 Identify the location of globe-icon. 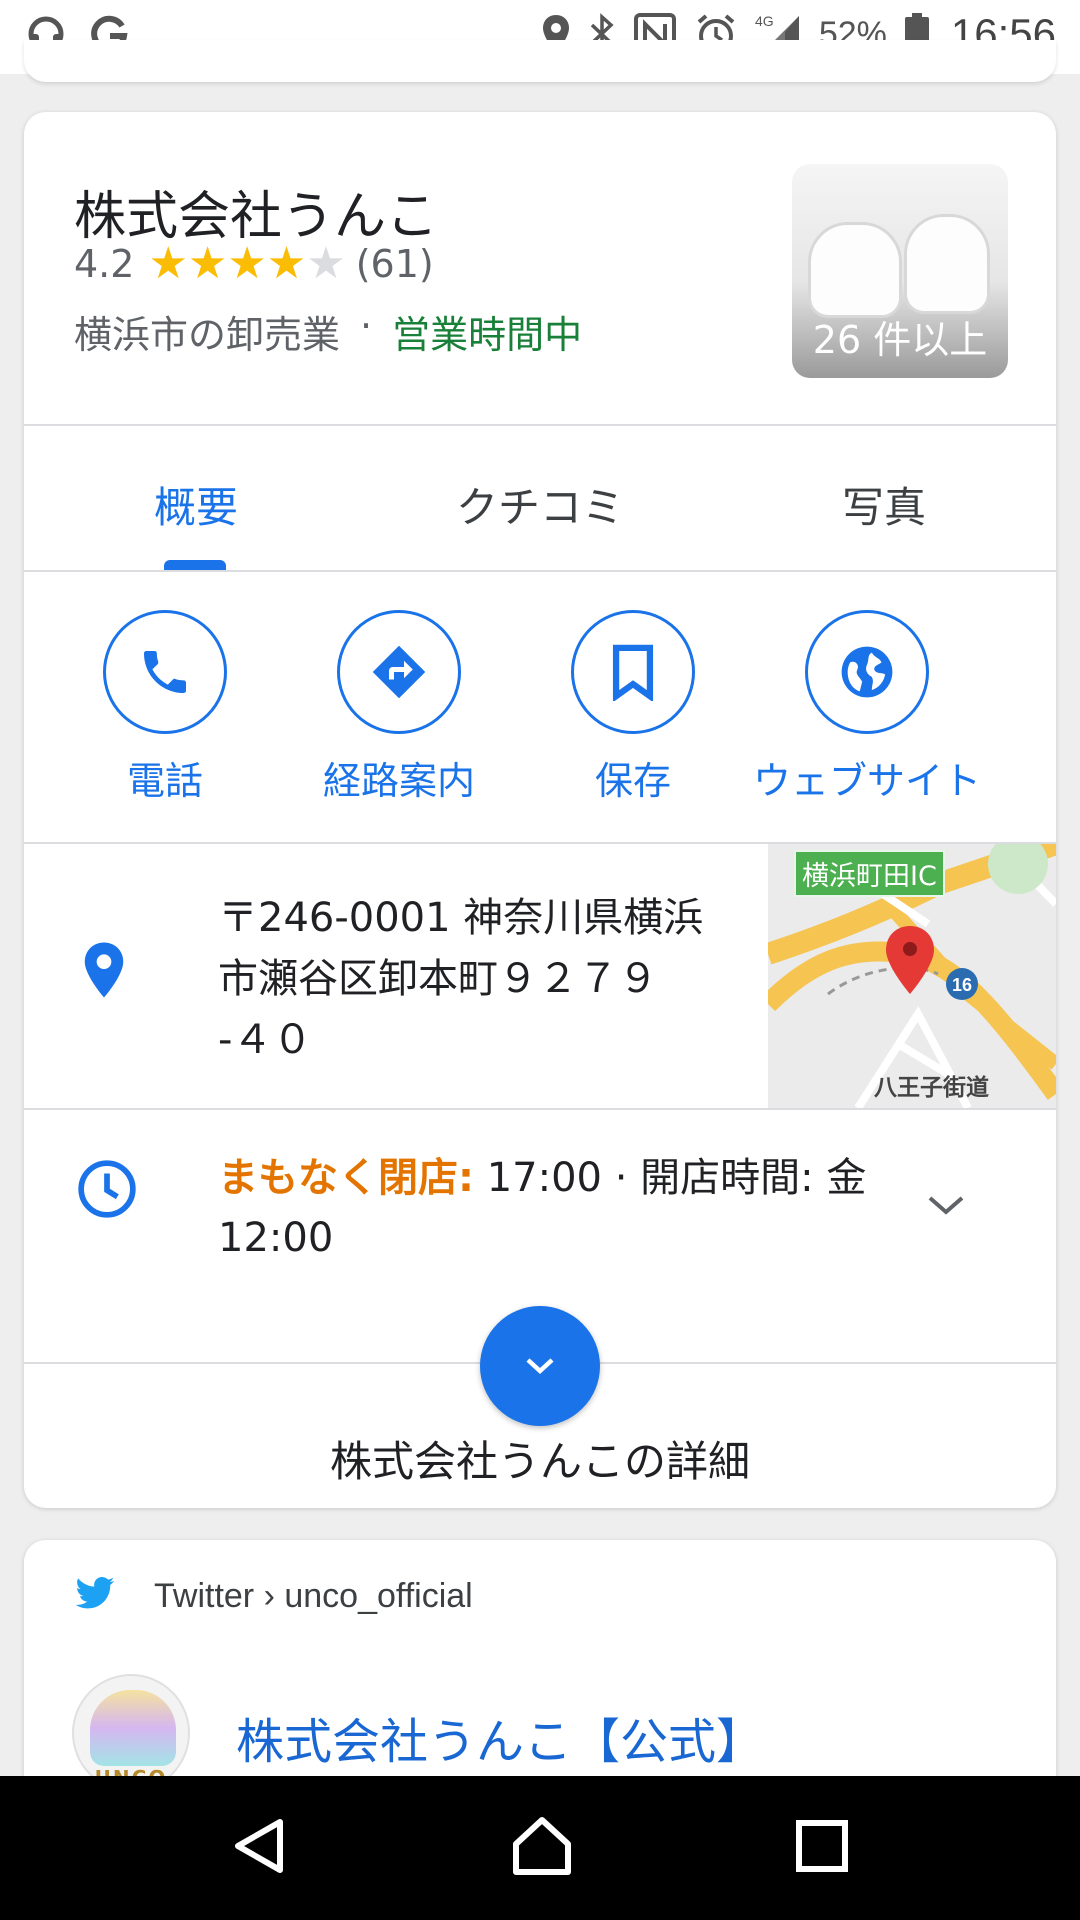
(867, 672).